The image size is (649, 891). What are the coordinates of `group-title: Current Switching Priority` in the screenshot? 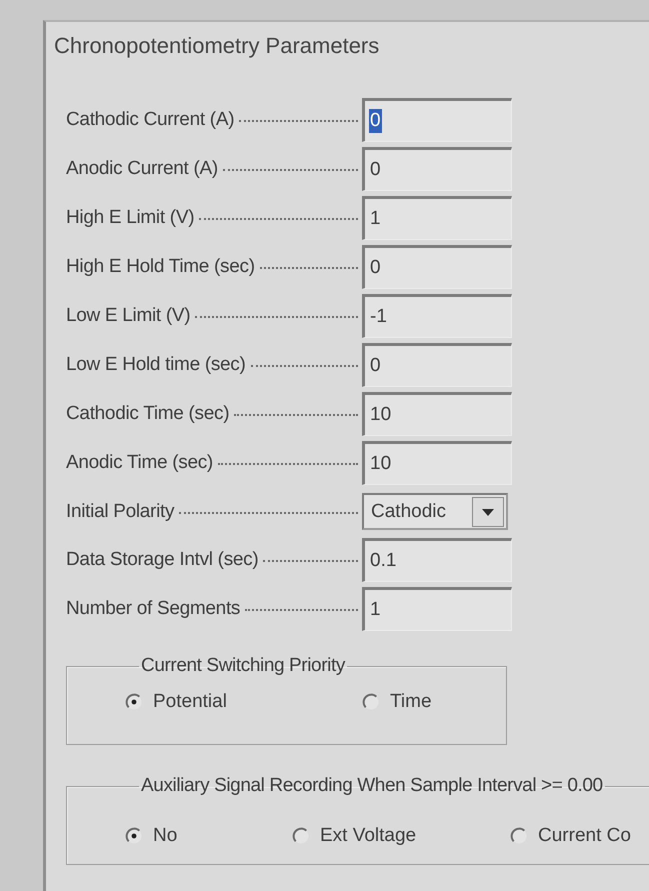 It's located at (243, 666).